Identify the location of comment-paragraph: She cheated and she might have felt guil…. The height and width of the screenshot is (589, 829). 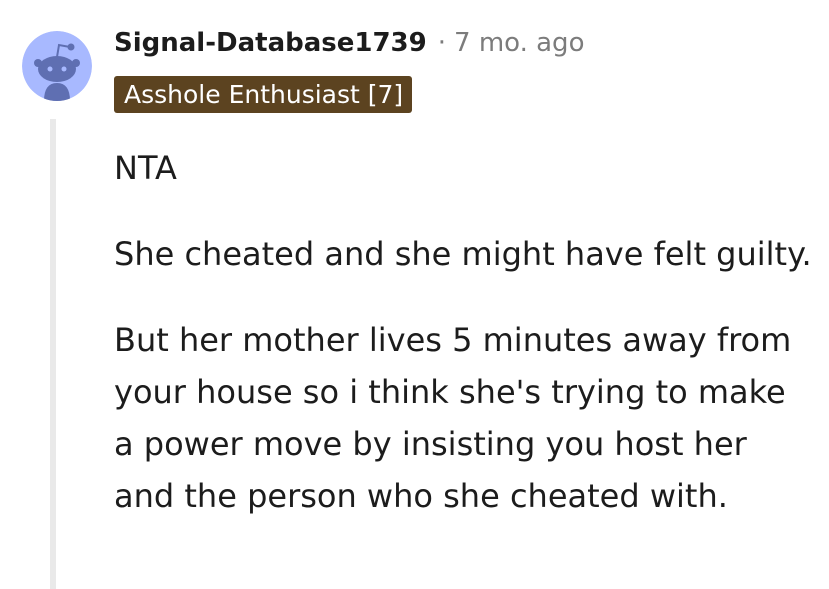
(463, 254).